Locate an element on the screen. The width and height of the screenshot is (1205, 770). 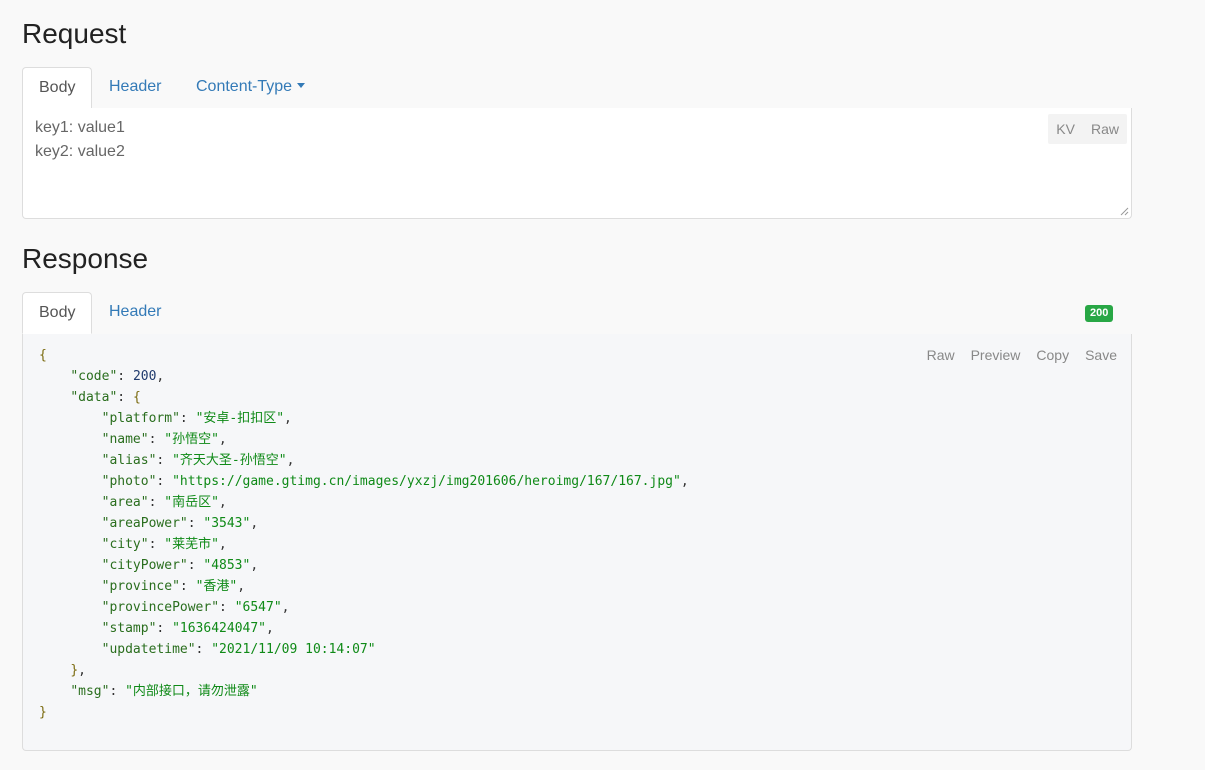
json-string: "莱芜市" is located at coordinates (191, 544).